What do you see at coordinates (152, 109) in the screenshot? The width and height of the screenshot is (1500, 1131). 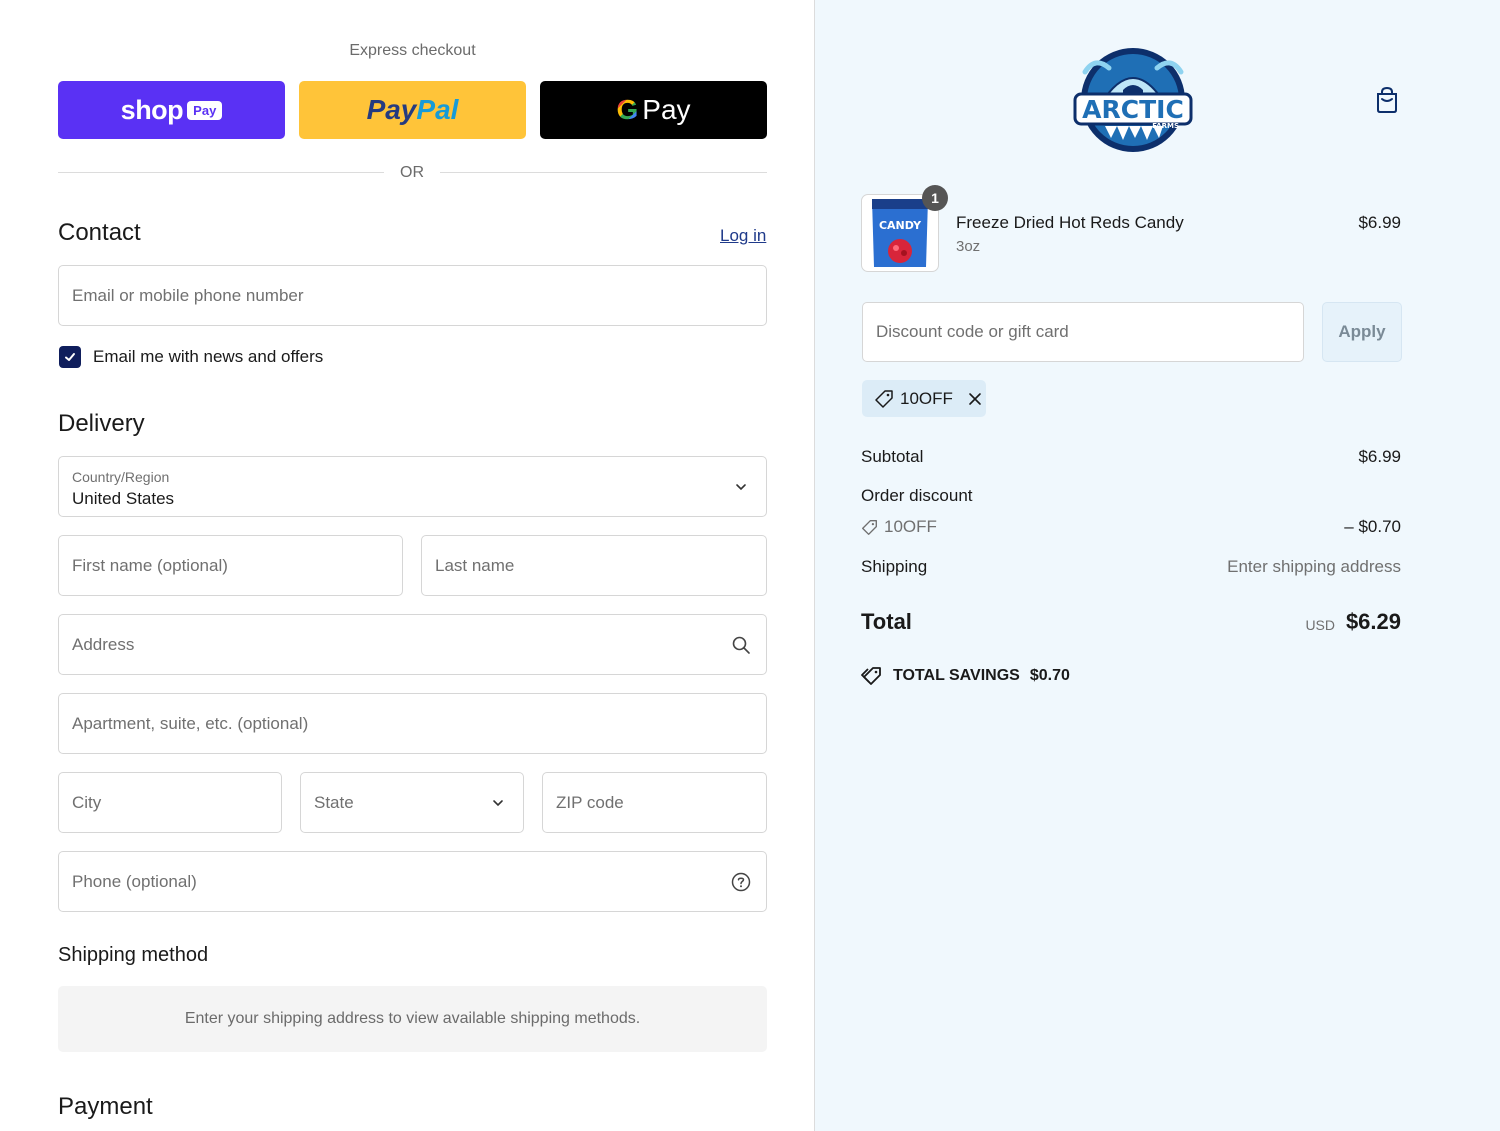 I see `shop-pay-logo: shop` at bounding box center [152, 109].